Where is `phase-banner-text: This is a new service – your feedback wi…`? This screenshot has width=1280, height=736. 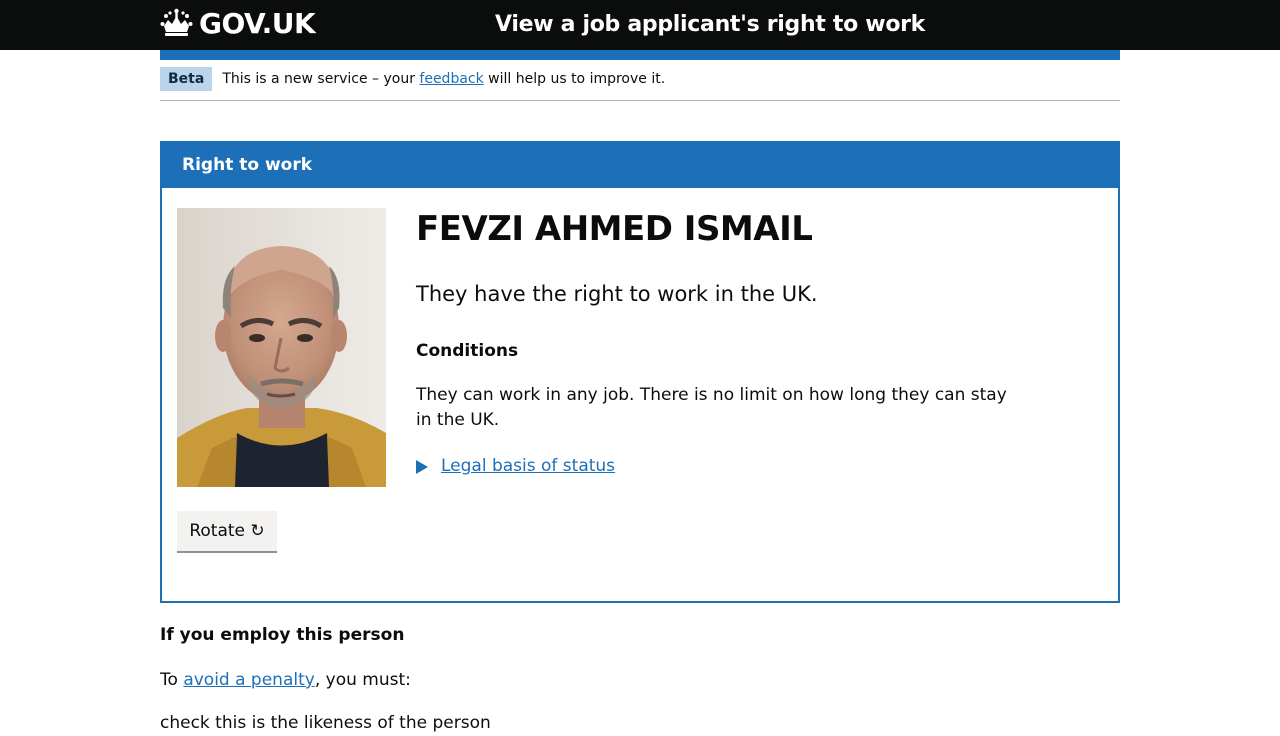
phase-banner-text: This is a new service – your feedback wi… is located at coordinates (443, 79).